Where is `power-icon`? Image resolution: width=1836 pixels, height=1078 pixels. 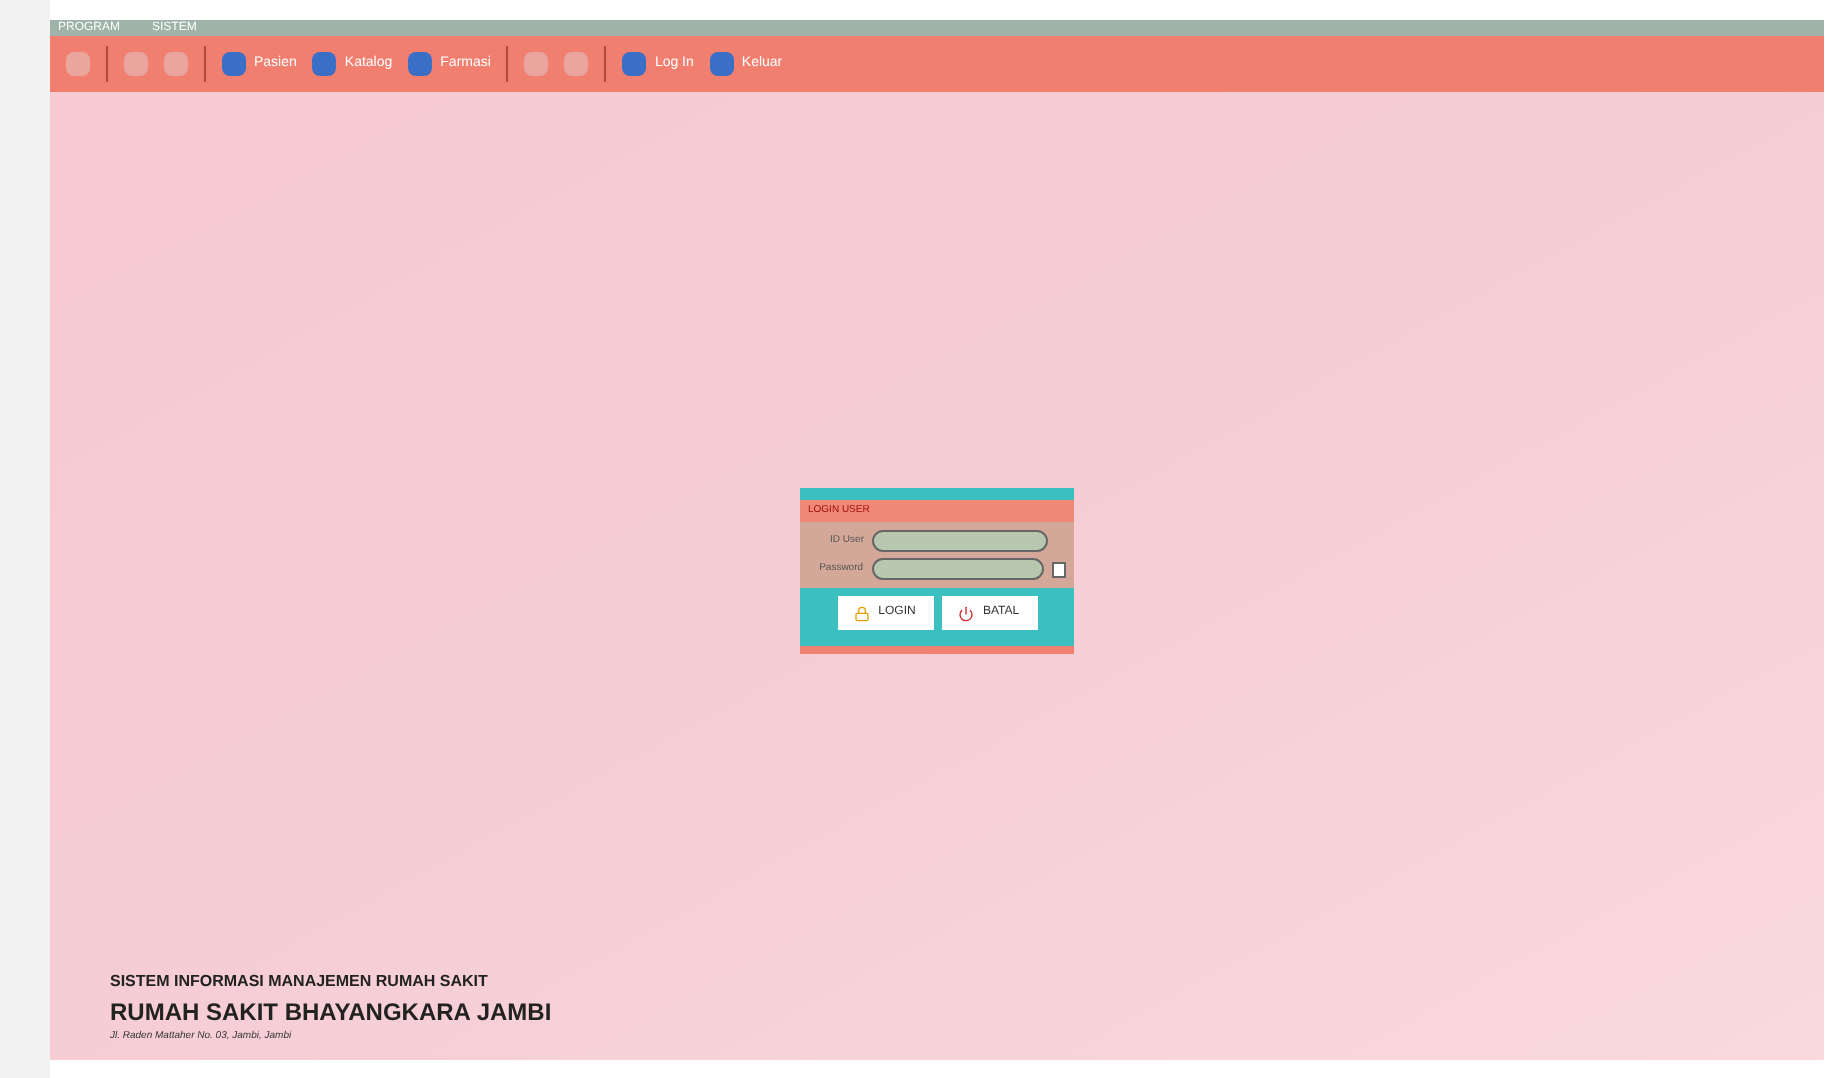
power-icon is located at coordinates (966, 613).